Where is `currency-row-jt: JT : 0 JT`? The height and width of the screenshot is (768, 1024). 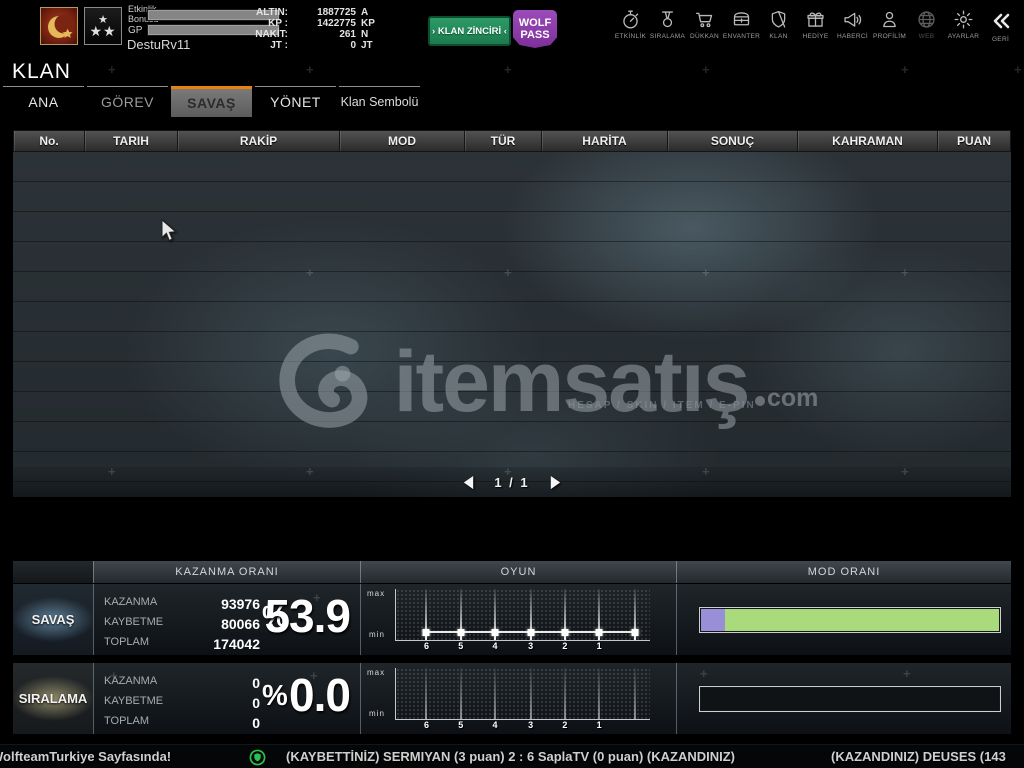 currency-row-jt: JT : 0 JT is located at coordinates (312, 45).